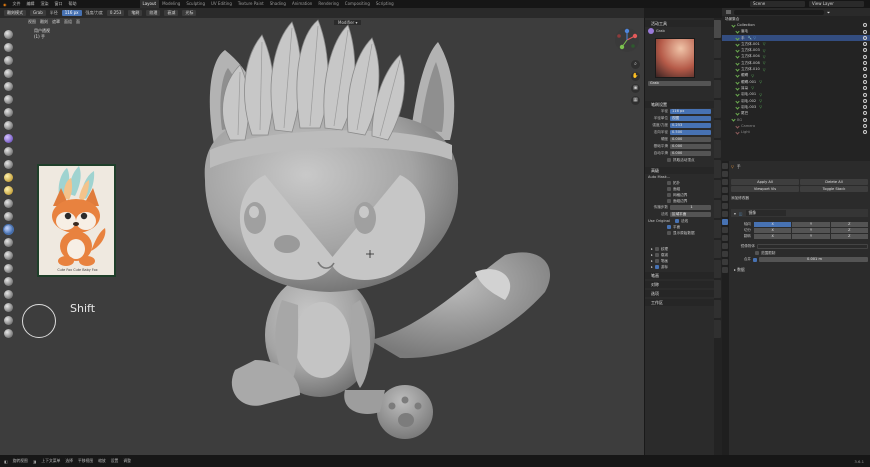  What do you see at coordinates (8, 281) in the screenshot?
I see `rotate-brush-icon` at bounding box center [8, 281].